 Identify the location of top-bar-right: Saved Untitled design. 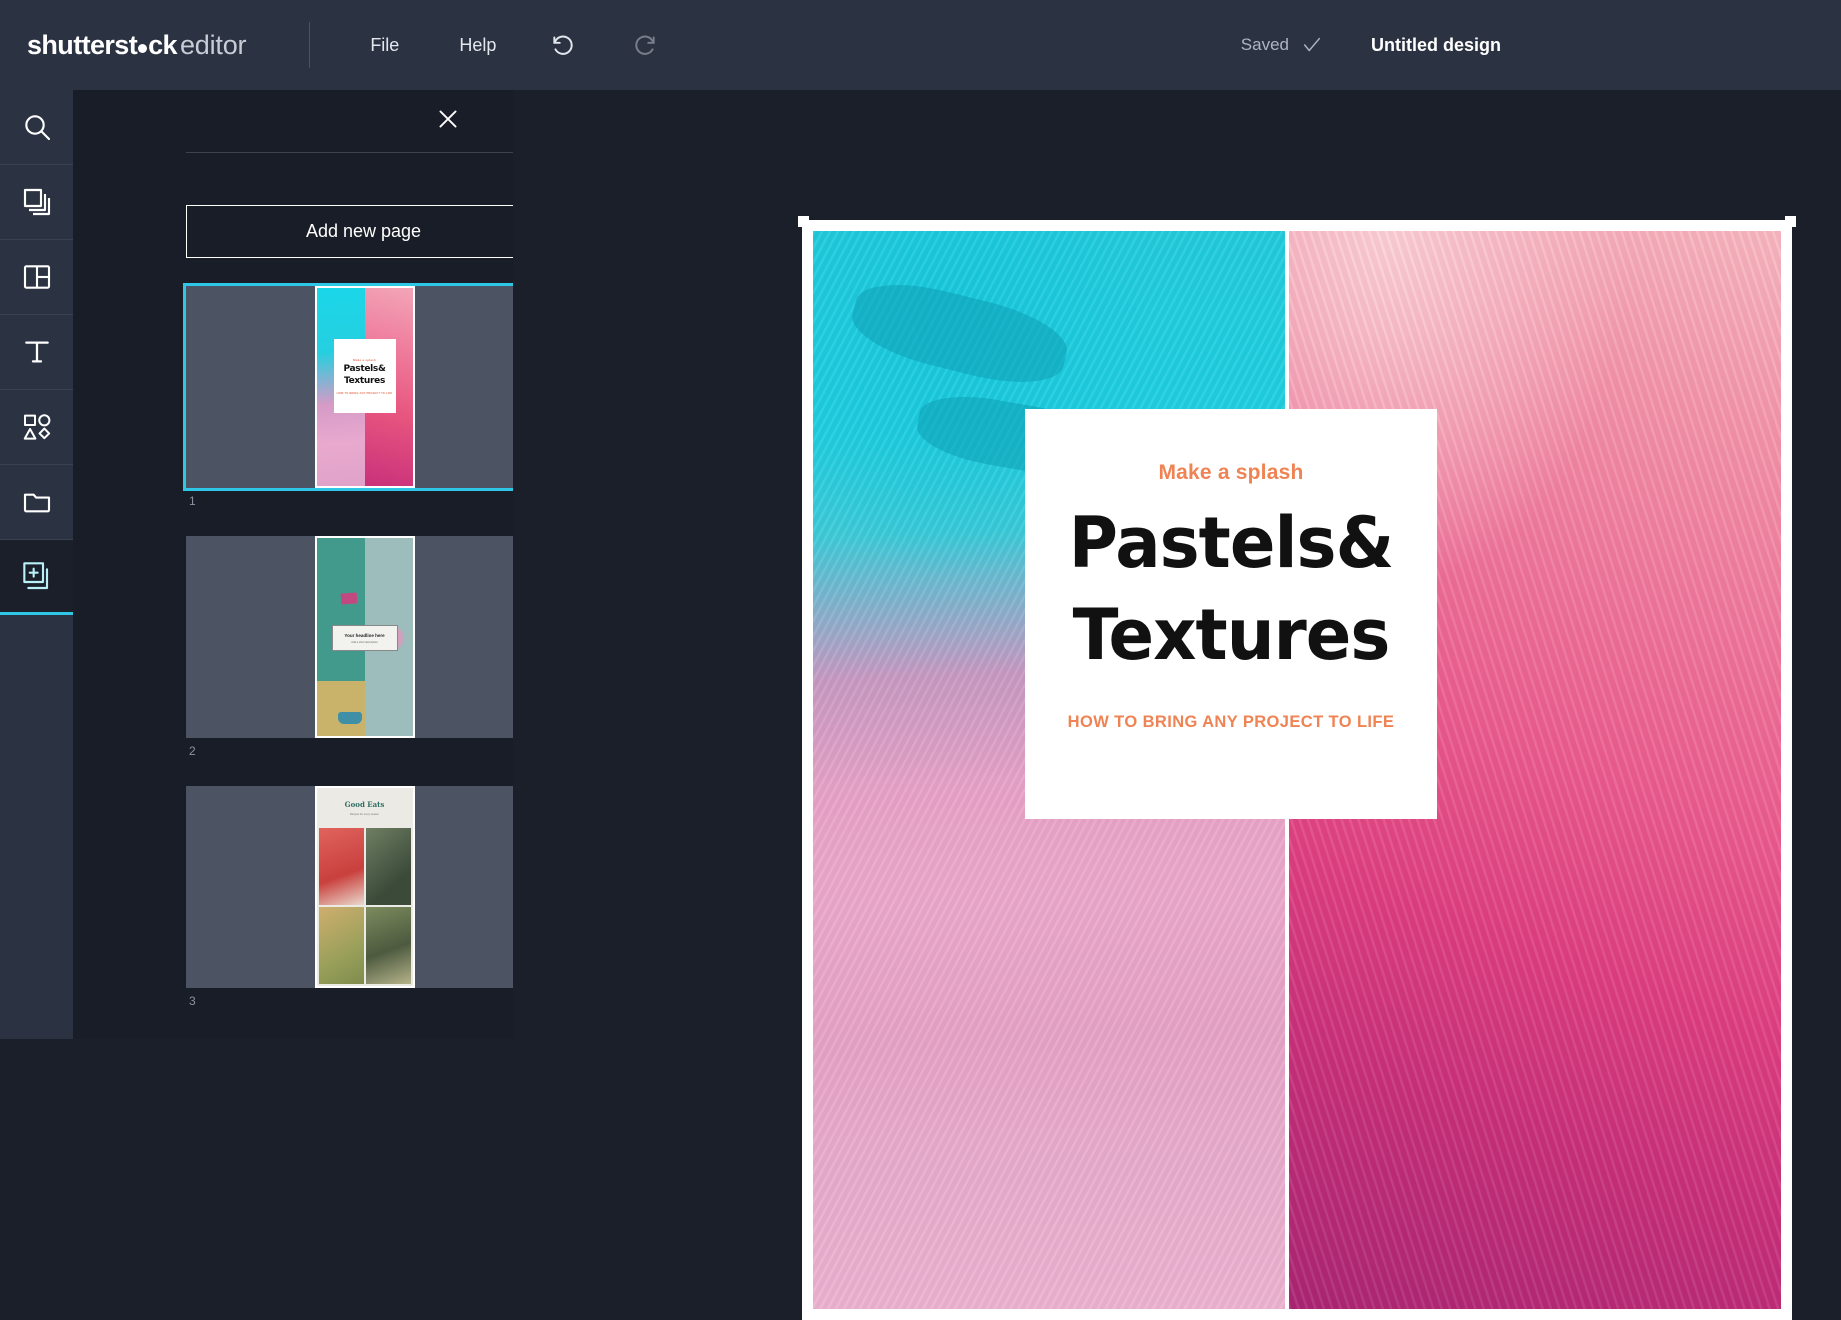
(1541, 45).